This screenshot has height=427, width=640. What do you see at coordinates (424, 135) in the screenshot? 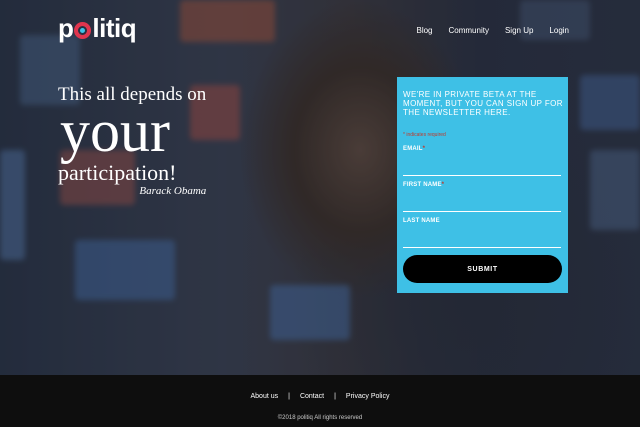
I see `required-note: * indicates required` at bounding box center [424, 135].